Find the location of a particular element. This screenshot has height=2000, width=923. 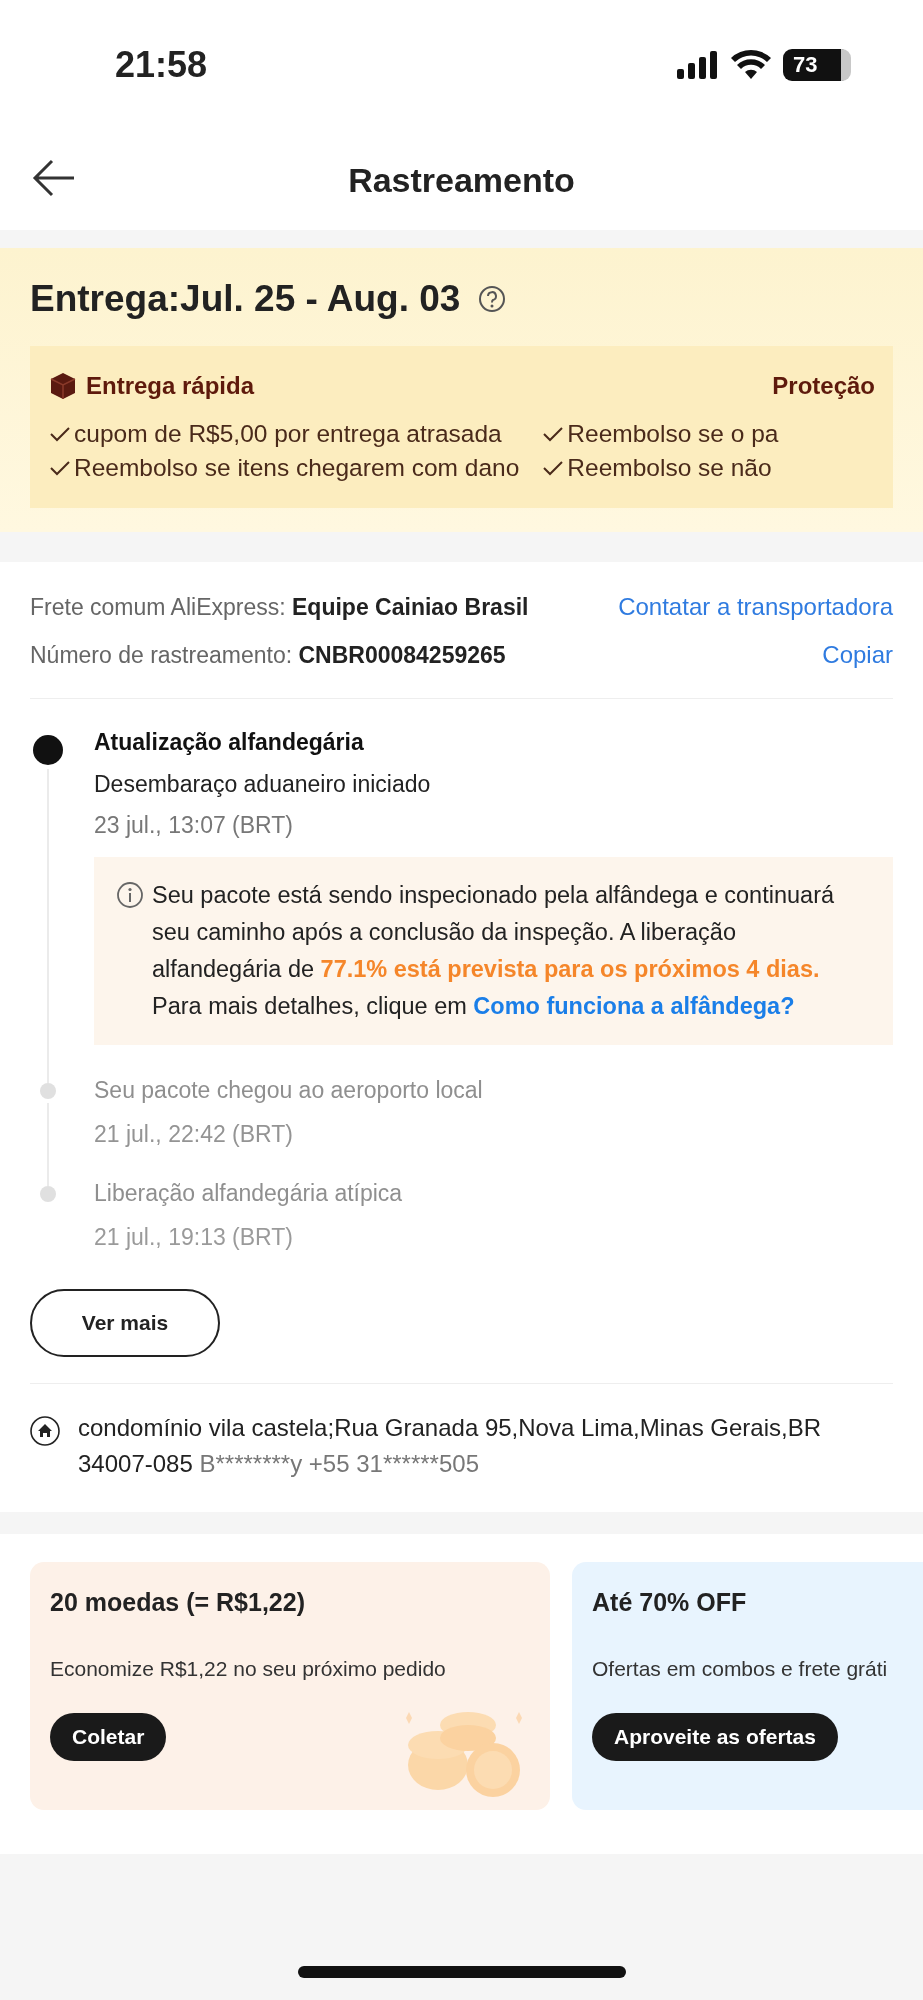

perk-title: Proteção is located at coordinates (823, 386).